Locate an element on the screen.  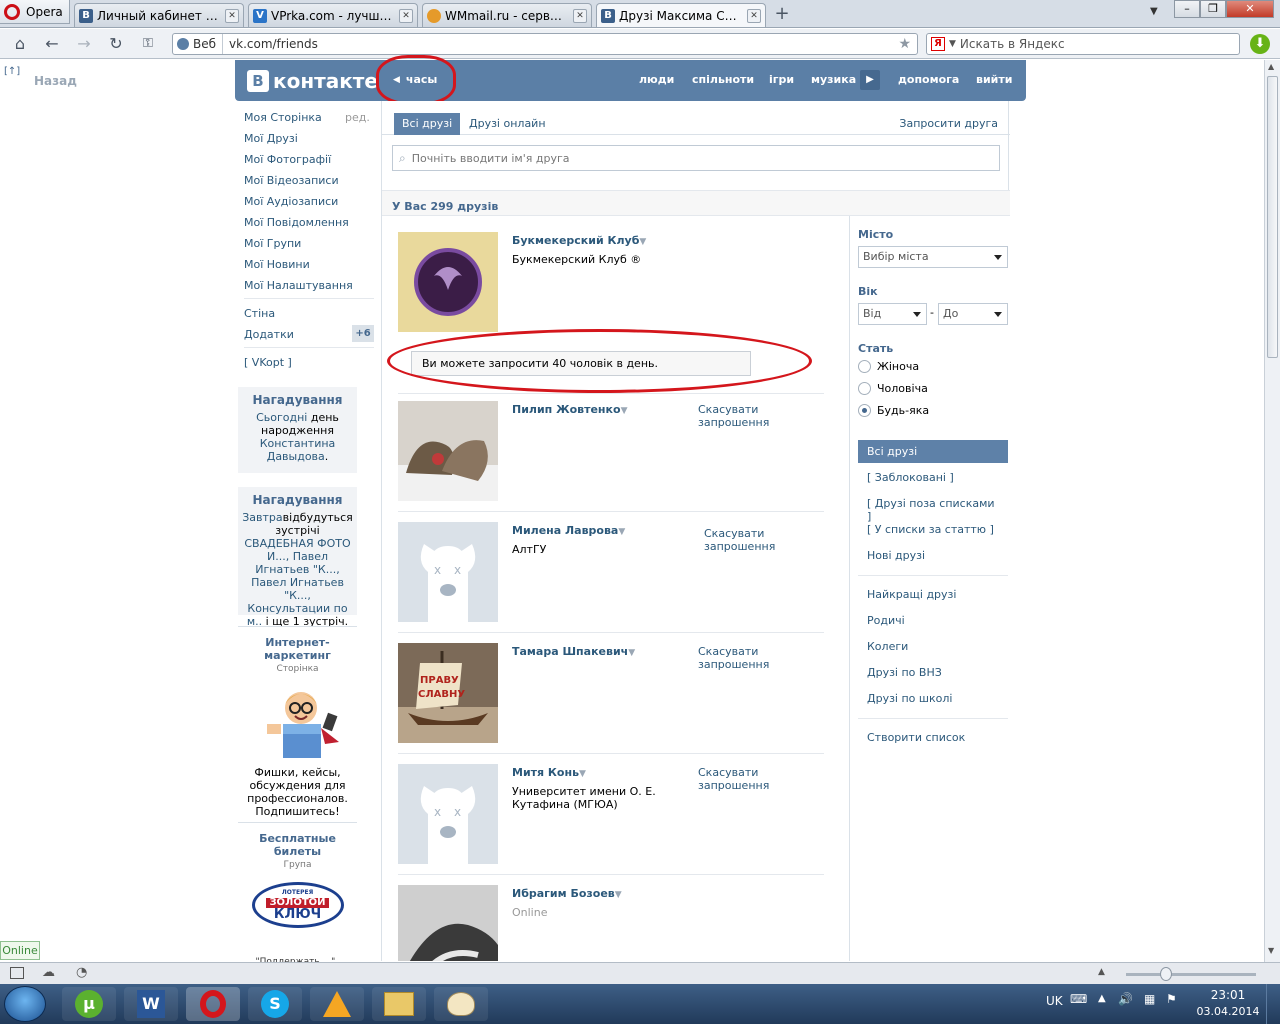
friend-name: Митя Конь▼ is located at coordinates (549, 772).